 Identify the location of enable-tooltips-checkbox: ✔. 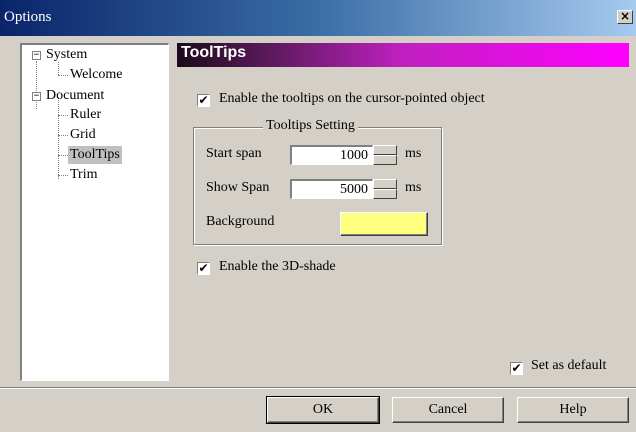
(203, 100).